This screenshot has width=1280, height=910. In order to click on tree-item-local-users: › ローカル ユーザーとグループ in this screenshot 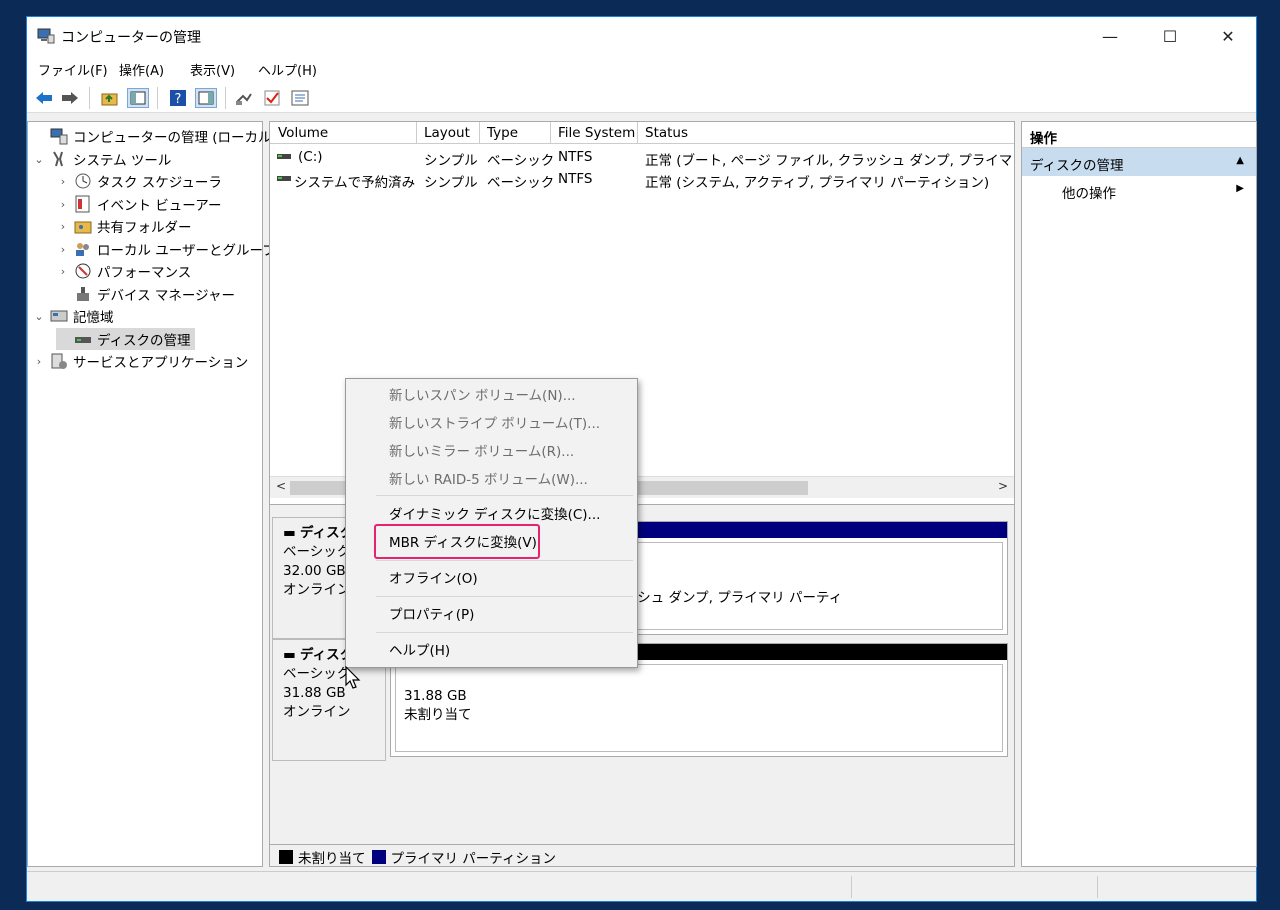, I will do `click(166, 249)`.